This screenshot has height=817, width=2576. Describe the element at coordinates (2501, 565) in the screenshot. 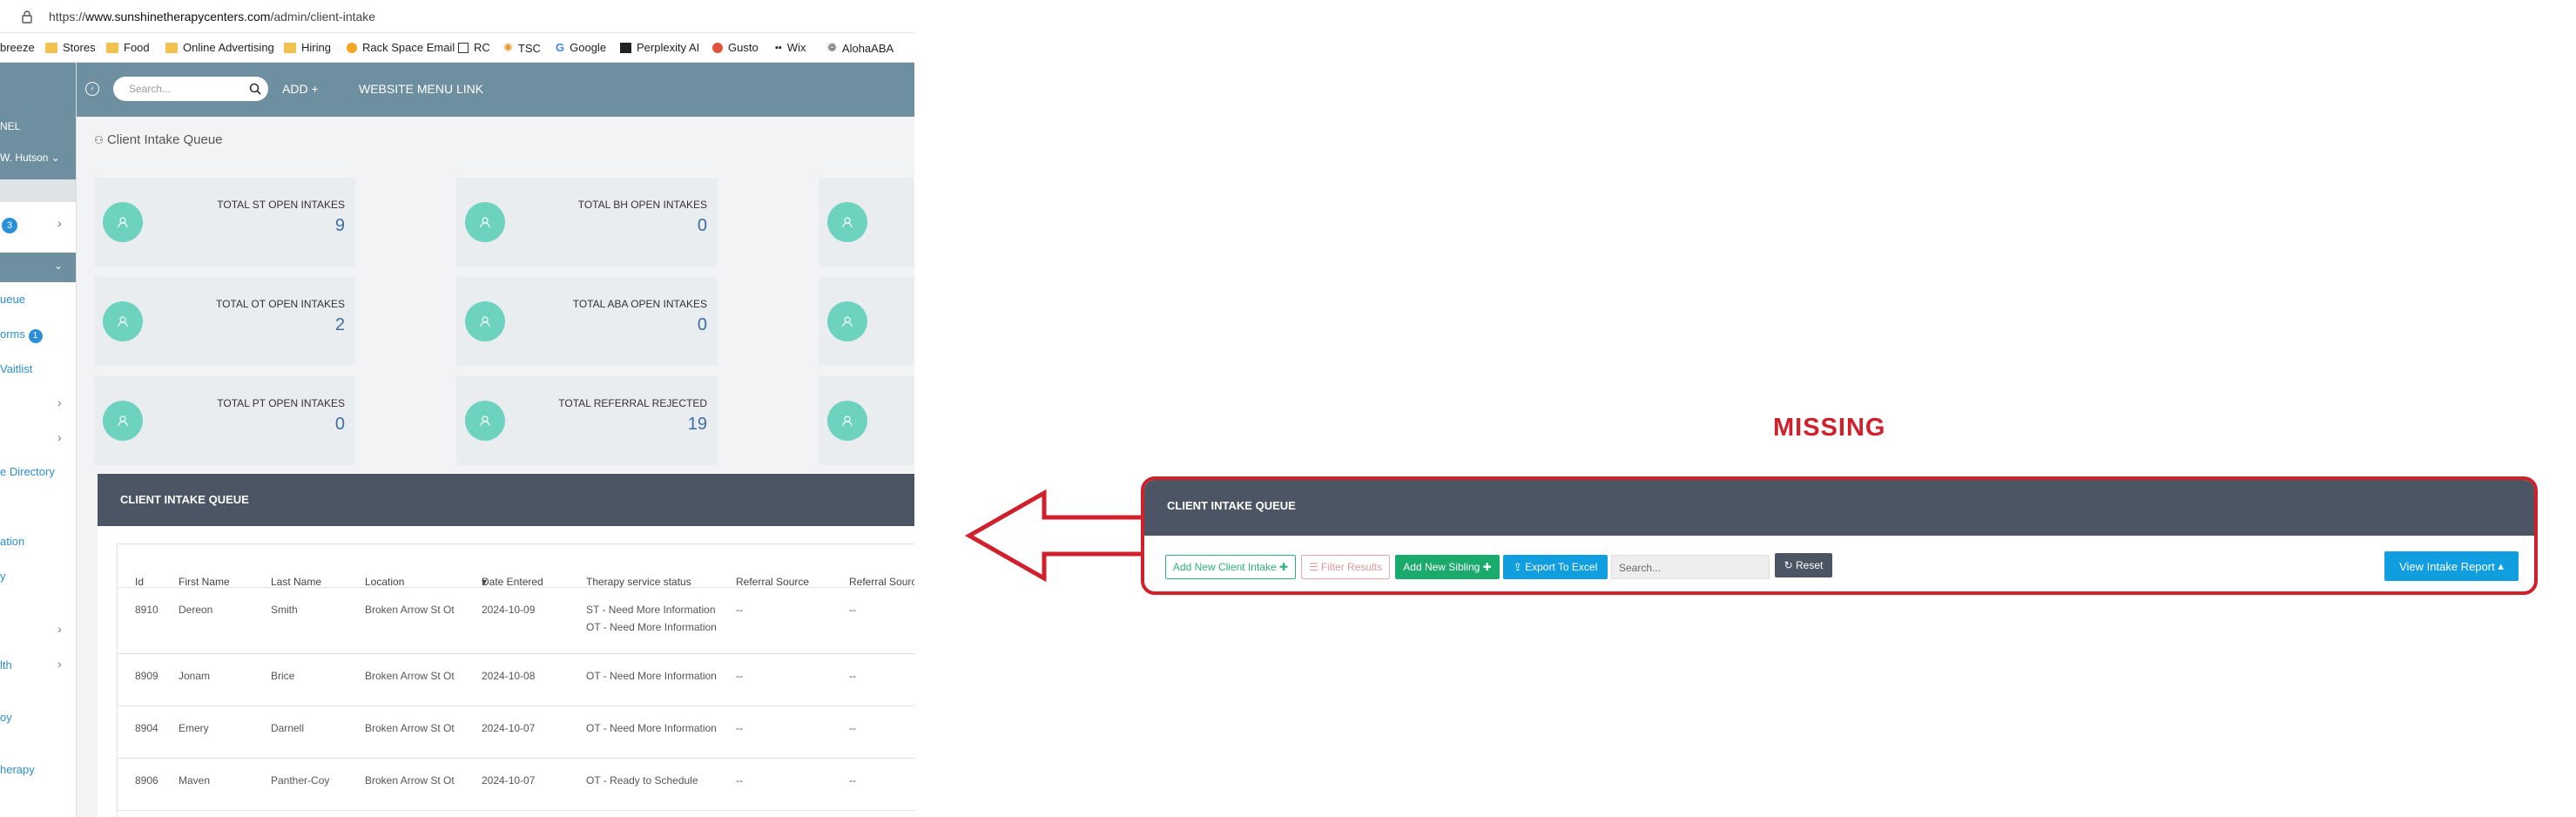

I see `caret-up-icon: ▴` at that location.